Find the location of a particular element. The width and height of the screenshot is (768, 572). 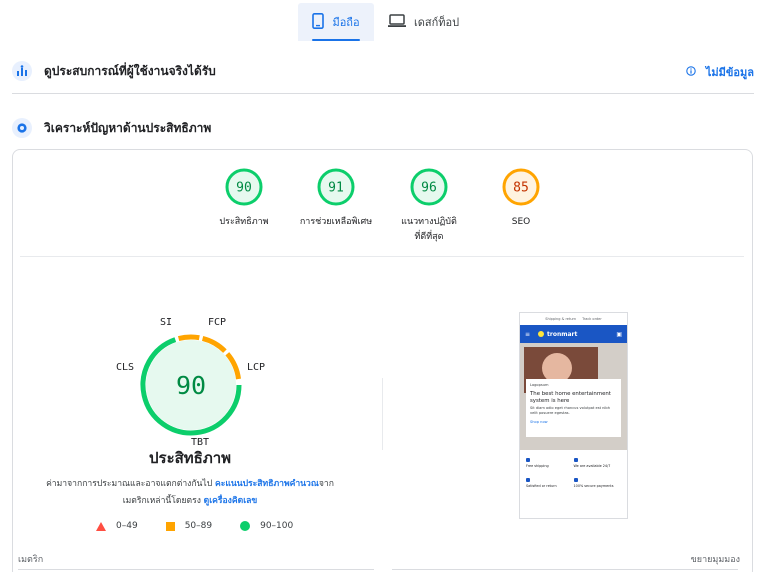

preview-topbar-right: Track order is located at coordinates (592, 319).